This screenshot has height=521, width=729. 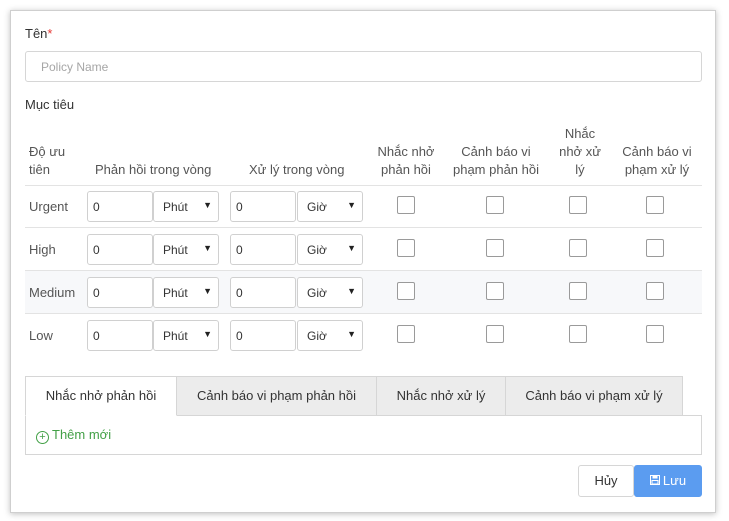 What do you see at coordinates (606, 481) in the screenshot?
I see `cancel-button: Hủy` at bounding box center [606, 481].